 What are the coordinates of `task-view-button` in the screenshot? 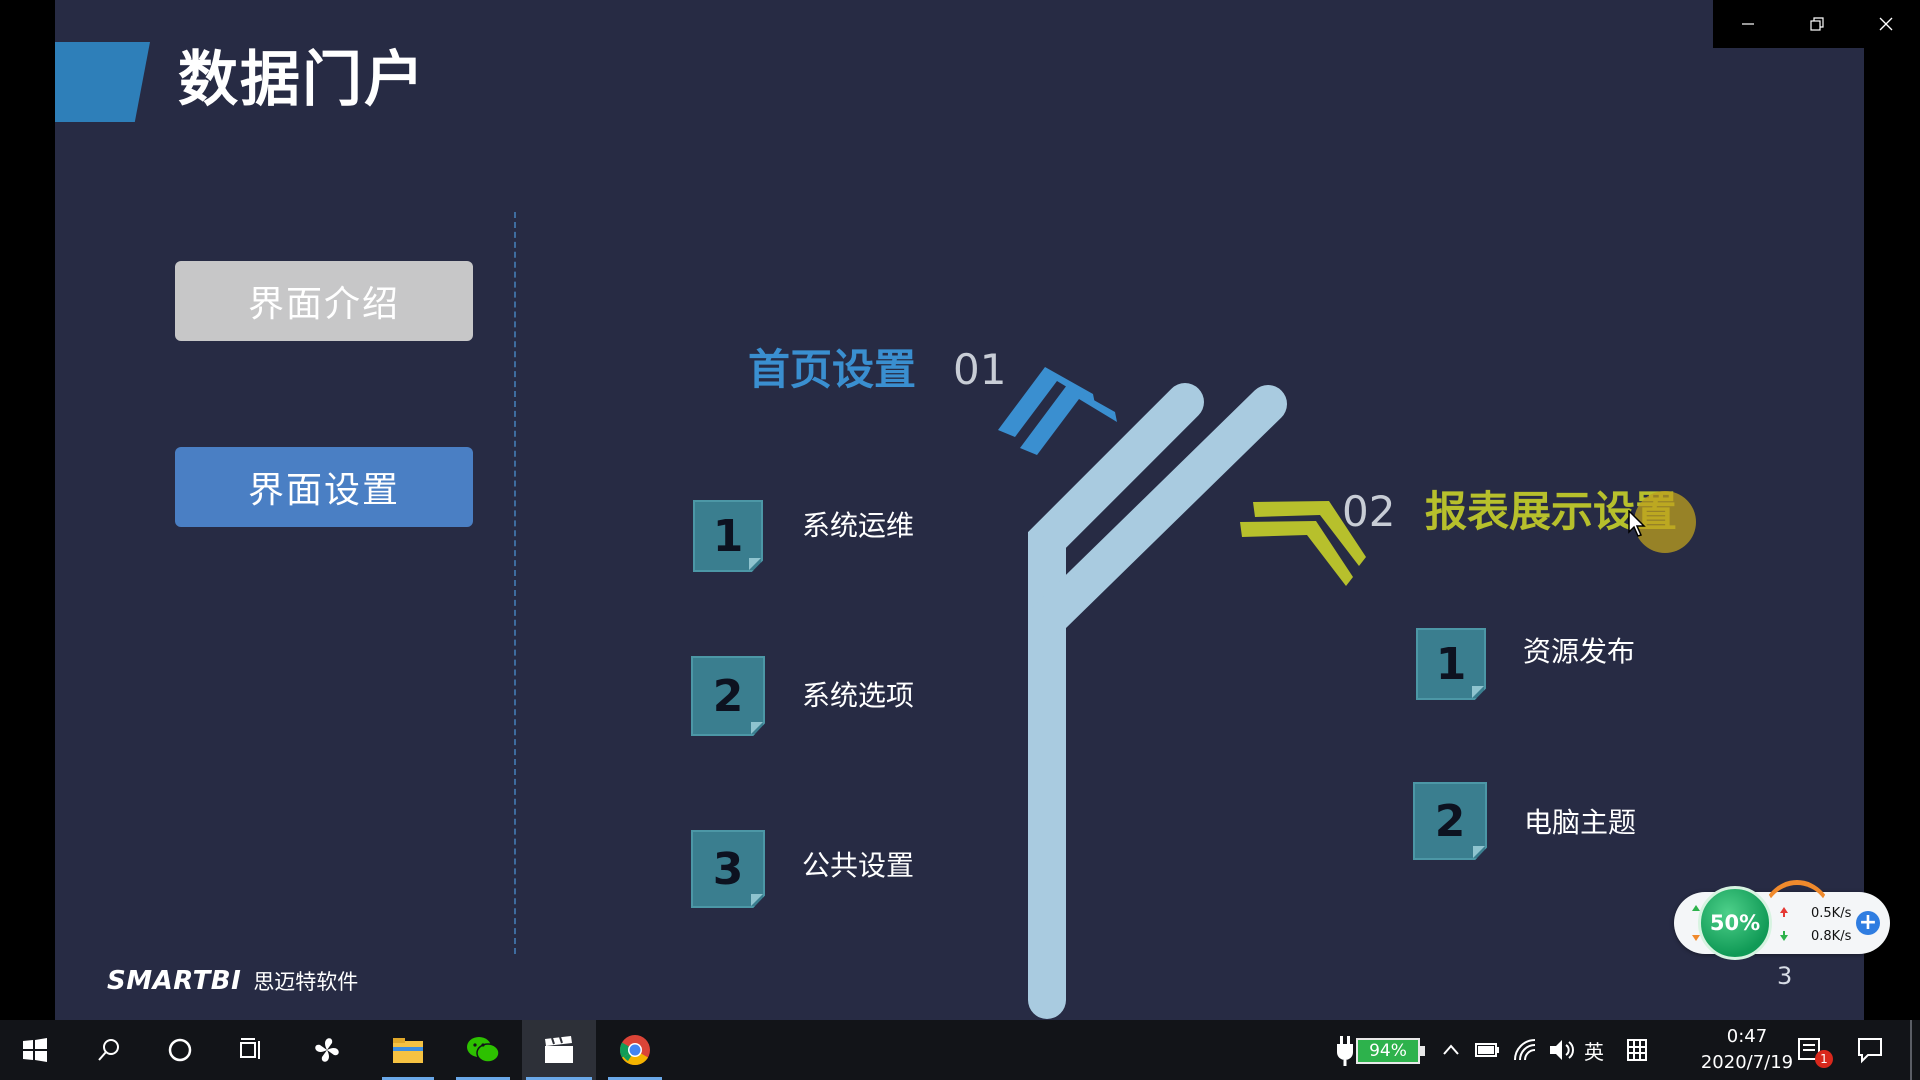 It's located at (252, 1050).